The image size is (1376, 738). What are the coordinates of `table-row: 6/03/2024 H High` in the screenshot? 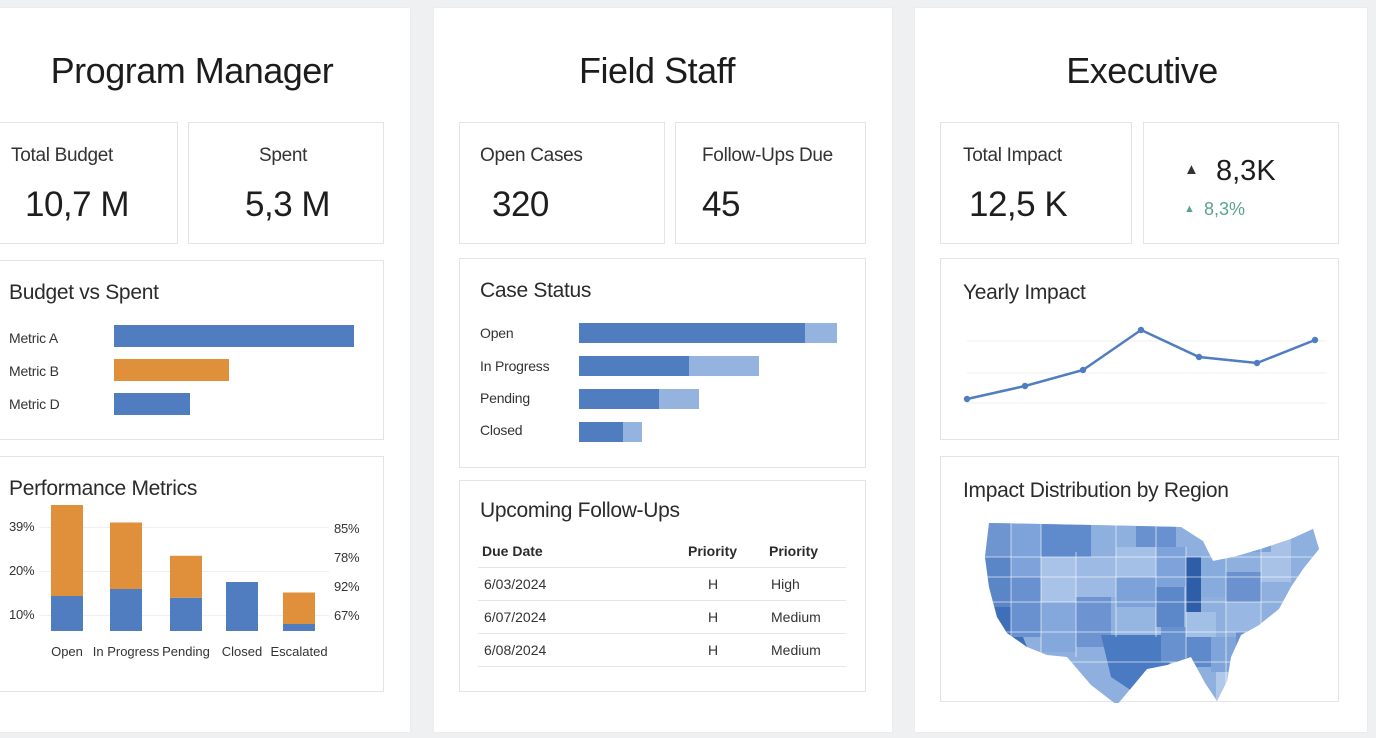 It's located at (662, 584).